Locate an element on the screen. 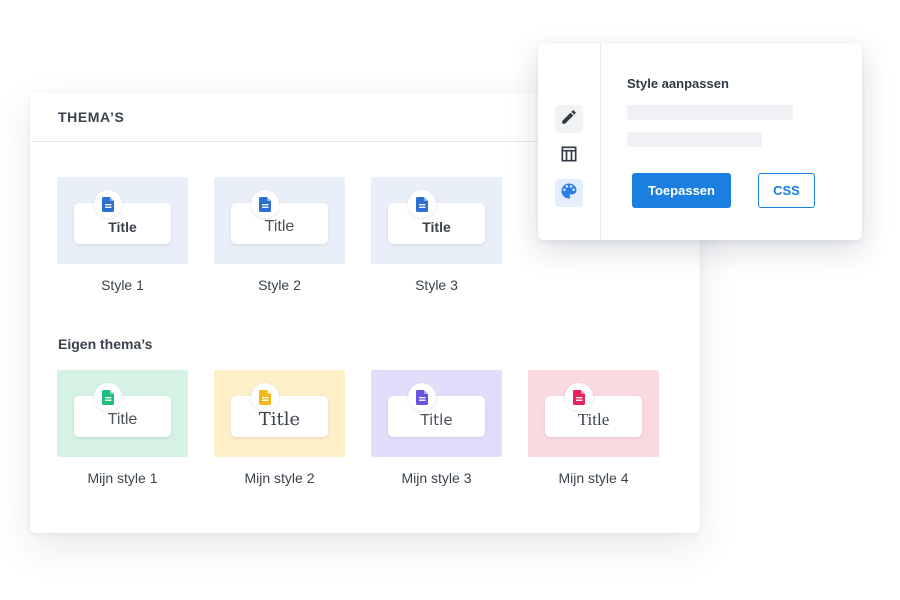 The image size is (900, 600). theme-card: Title Mijn style 1 is located at coordinates (122, 428).